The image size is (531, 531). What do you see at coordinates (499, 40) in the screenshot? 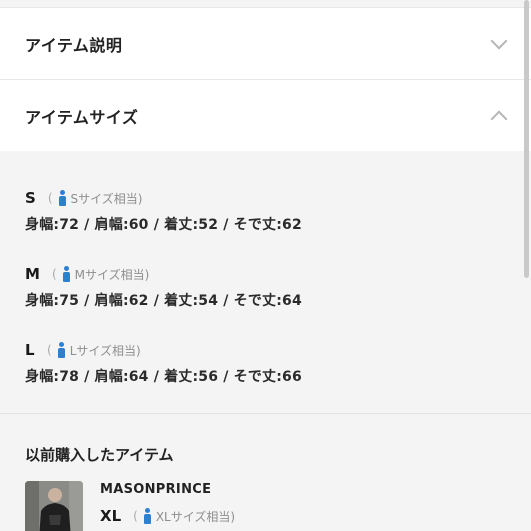
I see `chevron-down-icon` at bounding box center [499, 40].